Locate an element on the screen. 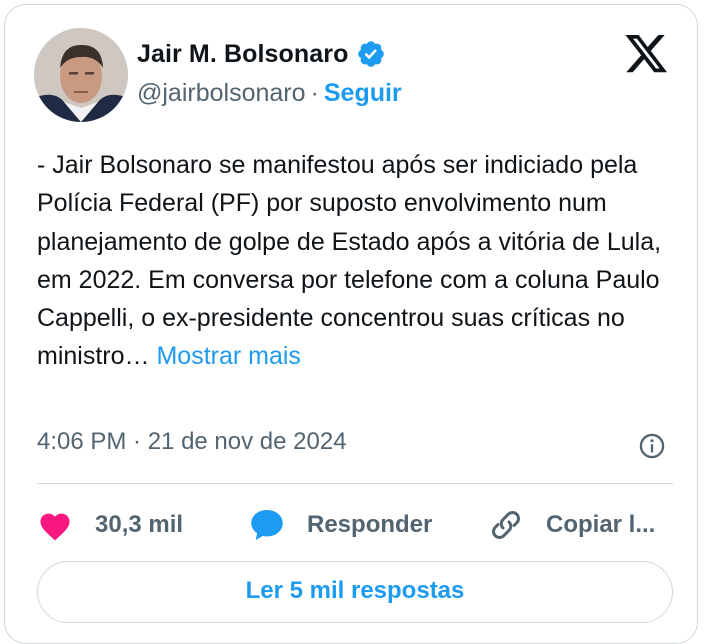 This screenshot has width=728, height=644. handle-row: @jairbolsonaro · Seguir is located at coordinates (269, 93).